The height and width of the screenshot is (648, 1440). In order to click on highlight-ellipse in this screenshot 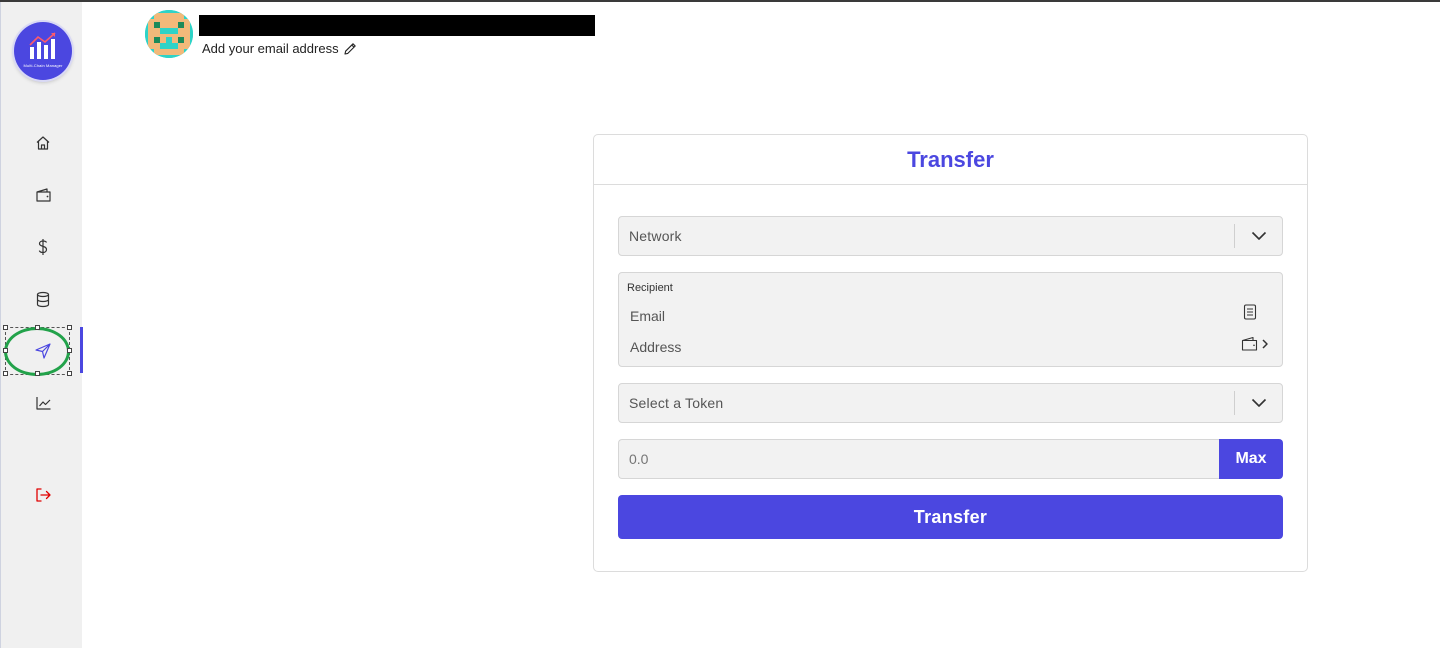, I will do `click(37, 351)`.